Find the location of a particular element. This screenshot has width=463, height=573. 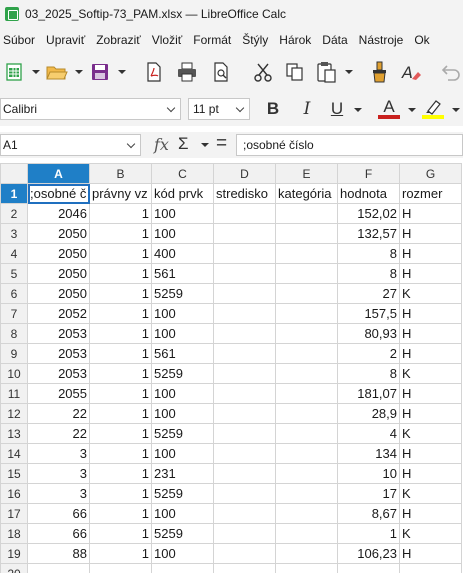

cell-f19: 106,23 is located at coordinates (368, 553).